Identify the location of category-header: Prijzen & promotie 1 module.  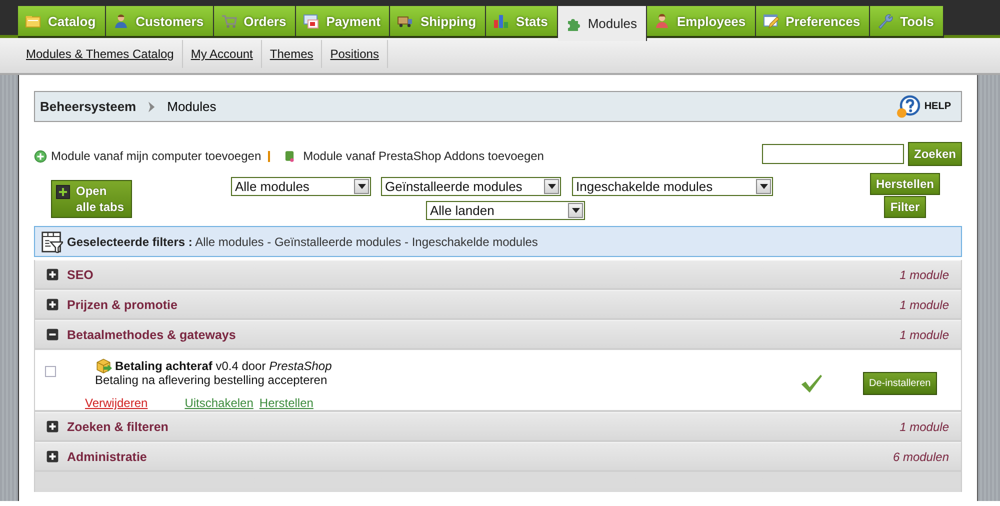
(498, 305).